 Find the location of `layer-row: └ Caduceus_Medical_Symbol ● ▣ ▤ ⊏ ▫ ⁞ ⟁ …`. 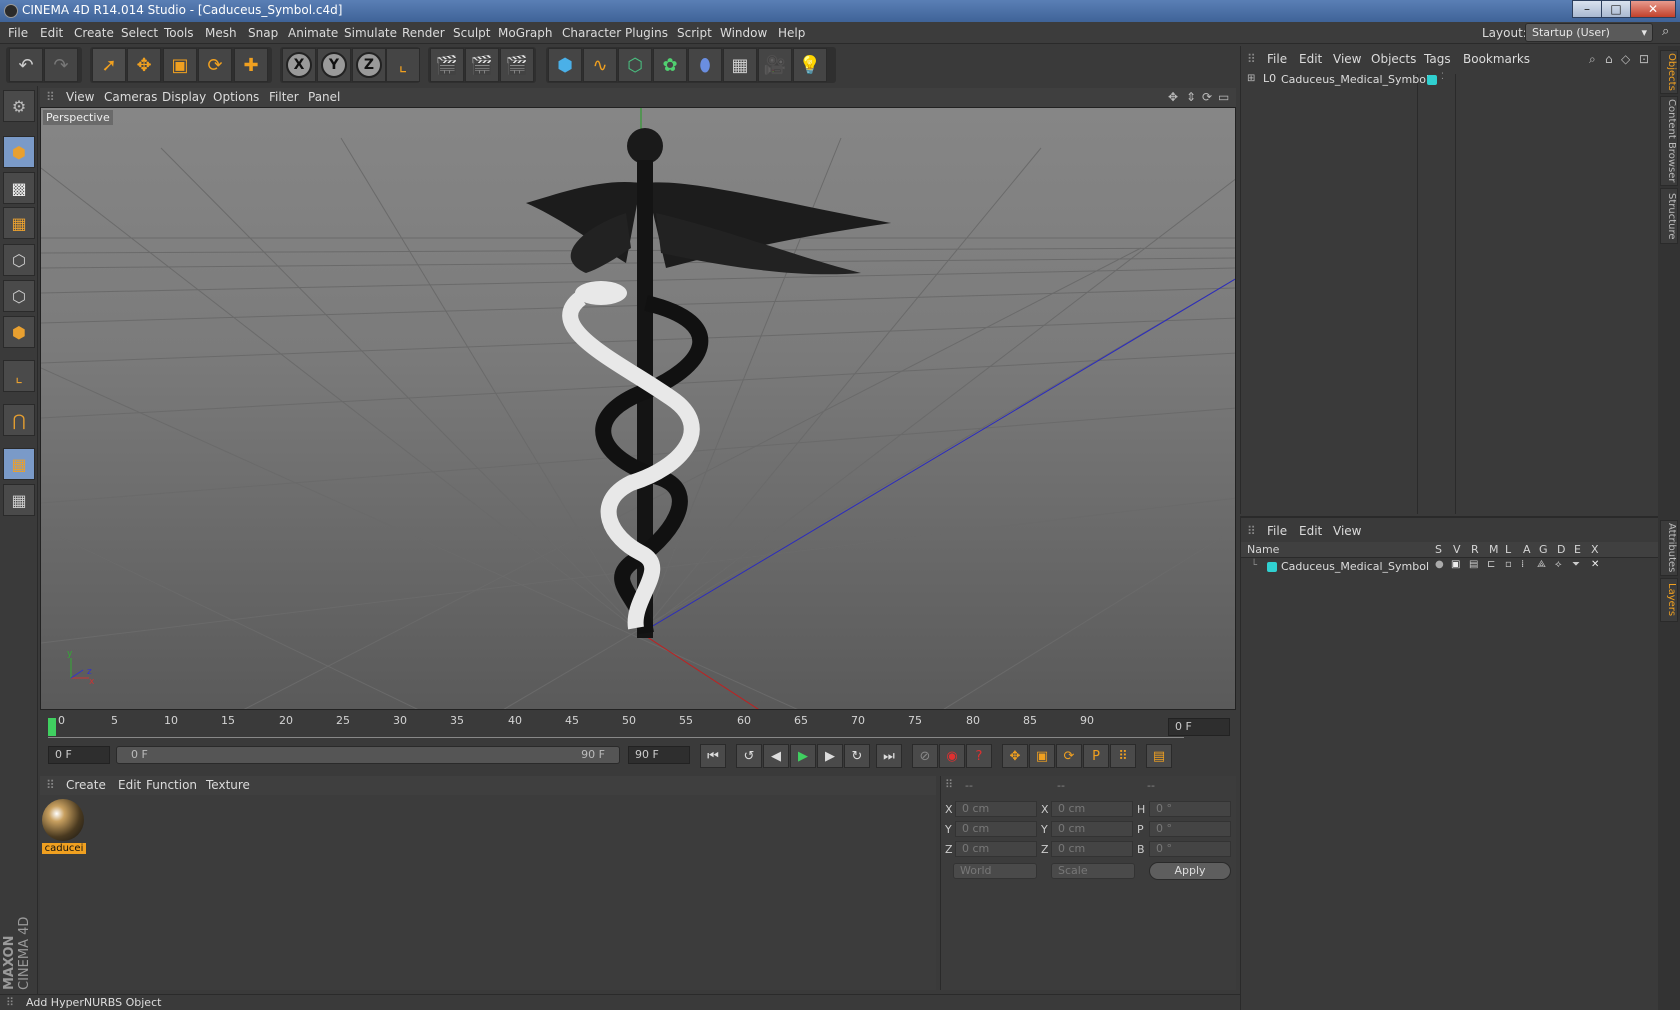

layer-row: └ Caduceus_Medical_Symbol ● ▣ ▤ ⊏ ▫ ⁞ ⟁ … is located at coordinates (1450, 567).